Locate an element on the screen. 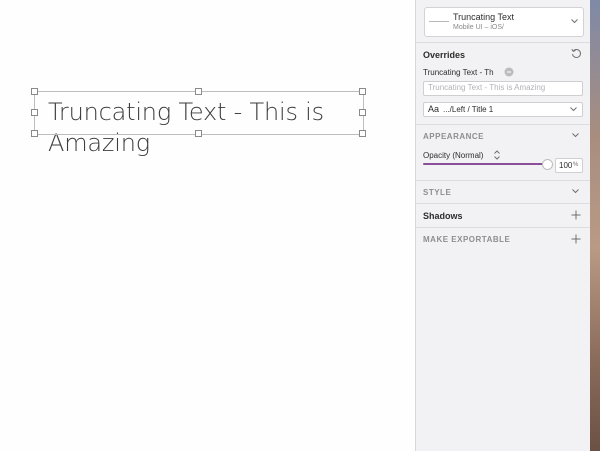 This screenshot has height=451, width=600. text-style-icon: Aa is located at coordinates (434, 109).